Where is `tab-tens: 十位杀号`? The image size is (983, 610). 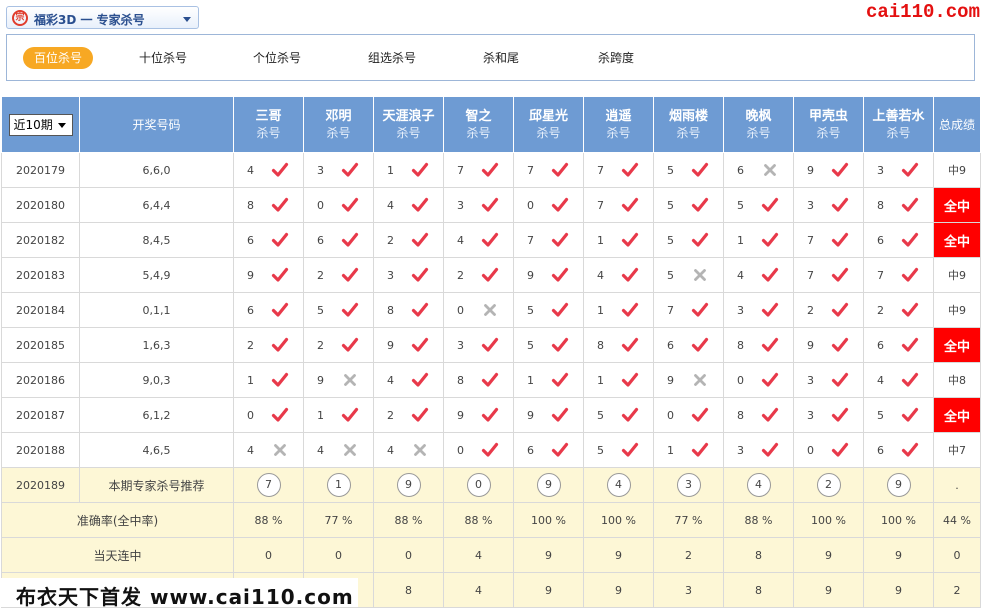 tab-tens: 十位杀号 is located at coordinates (163, 58).